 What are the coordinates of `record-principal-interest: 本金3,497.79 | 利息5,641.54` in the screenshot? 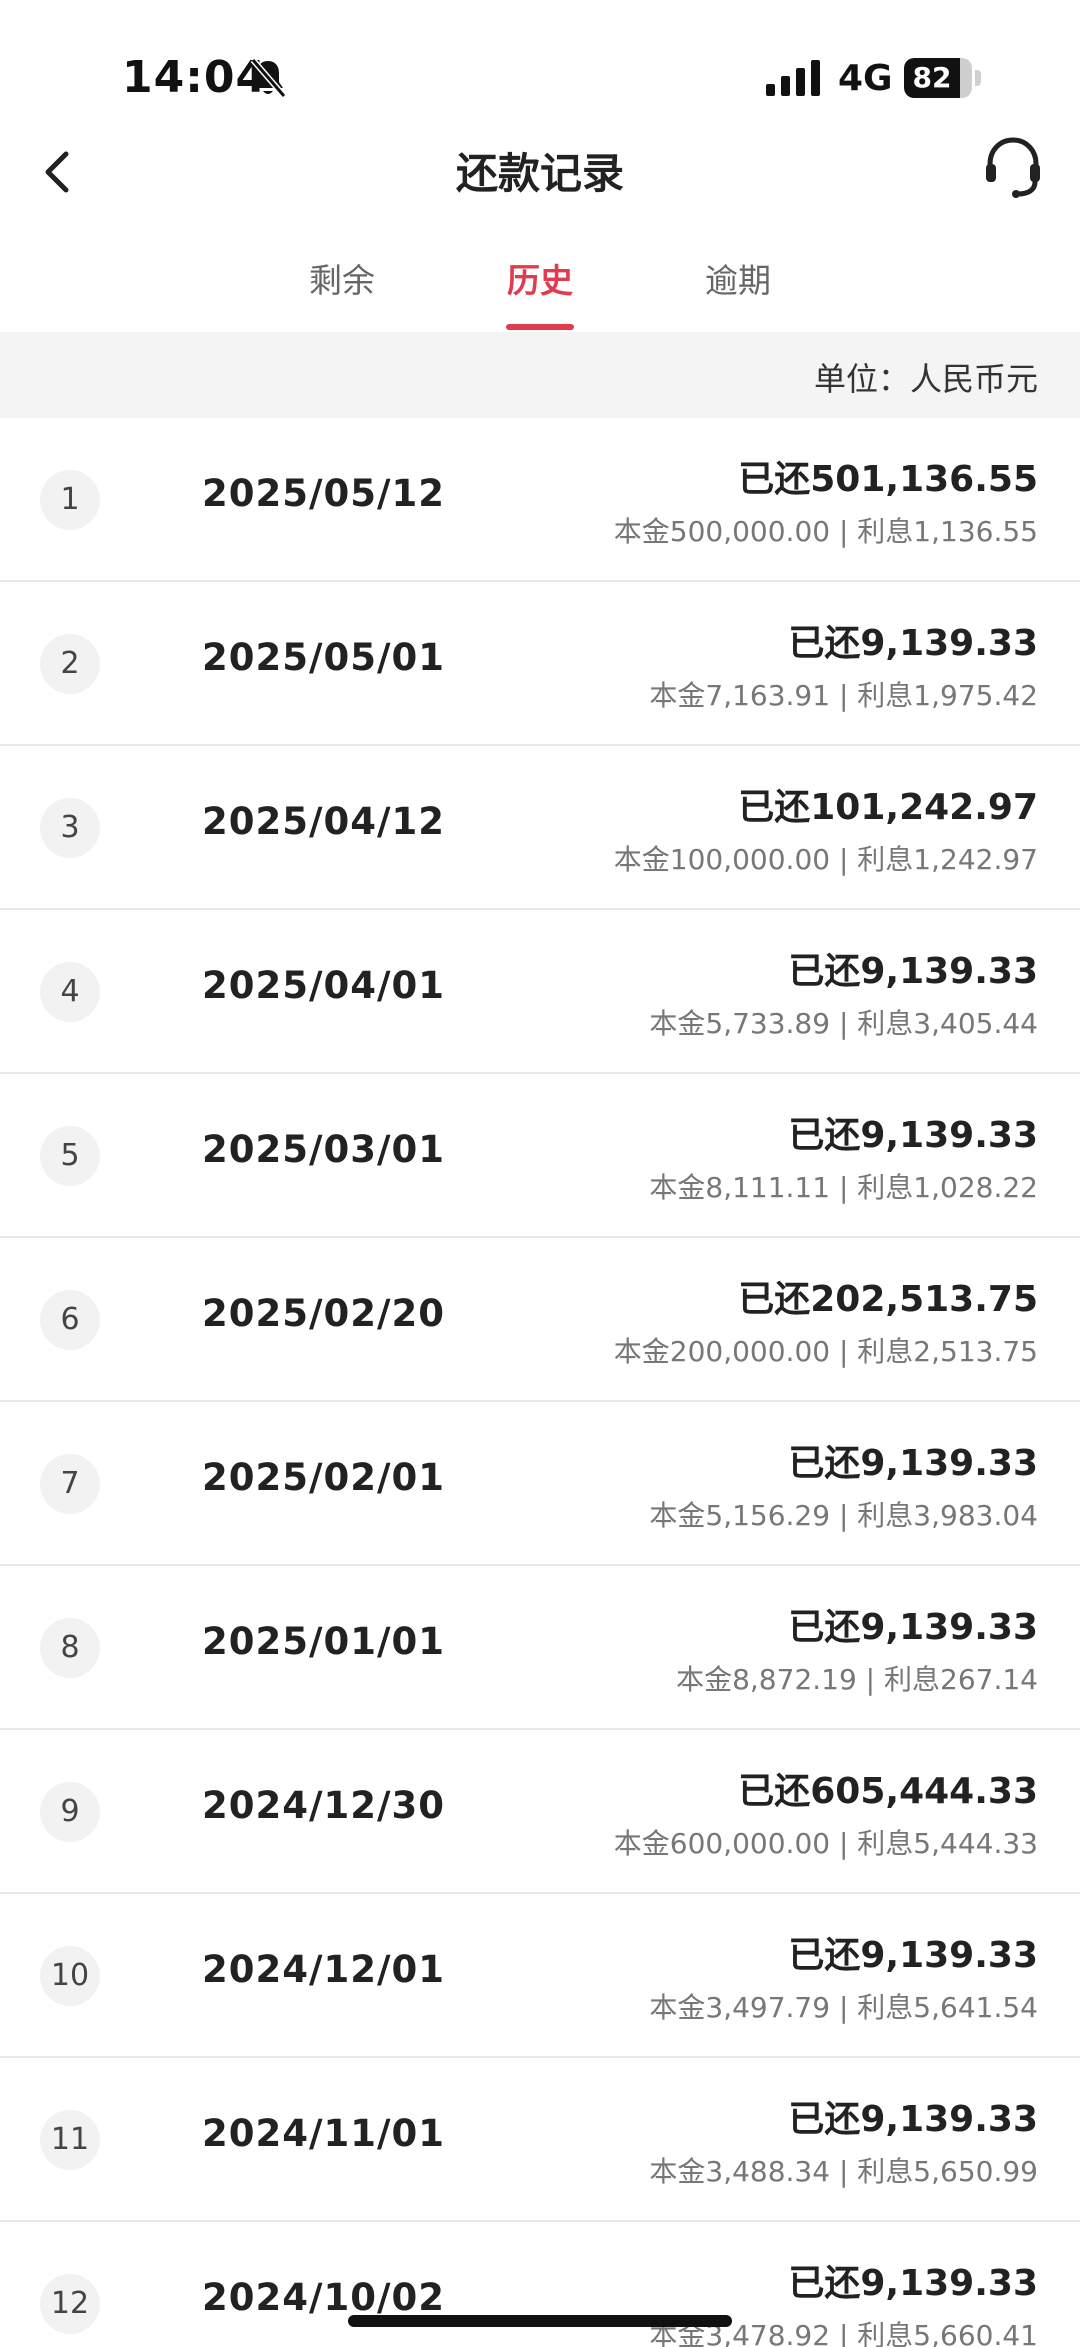 It's located at (843, 2007).